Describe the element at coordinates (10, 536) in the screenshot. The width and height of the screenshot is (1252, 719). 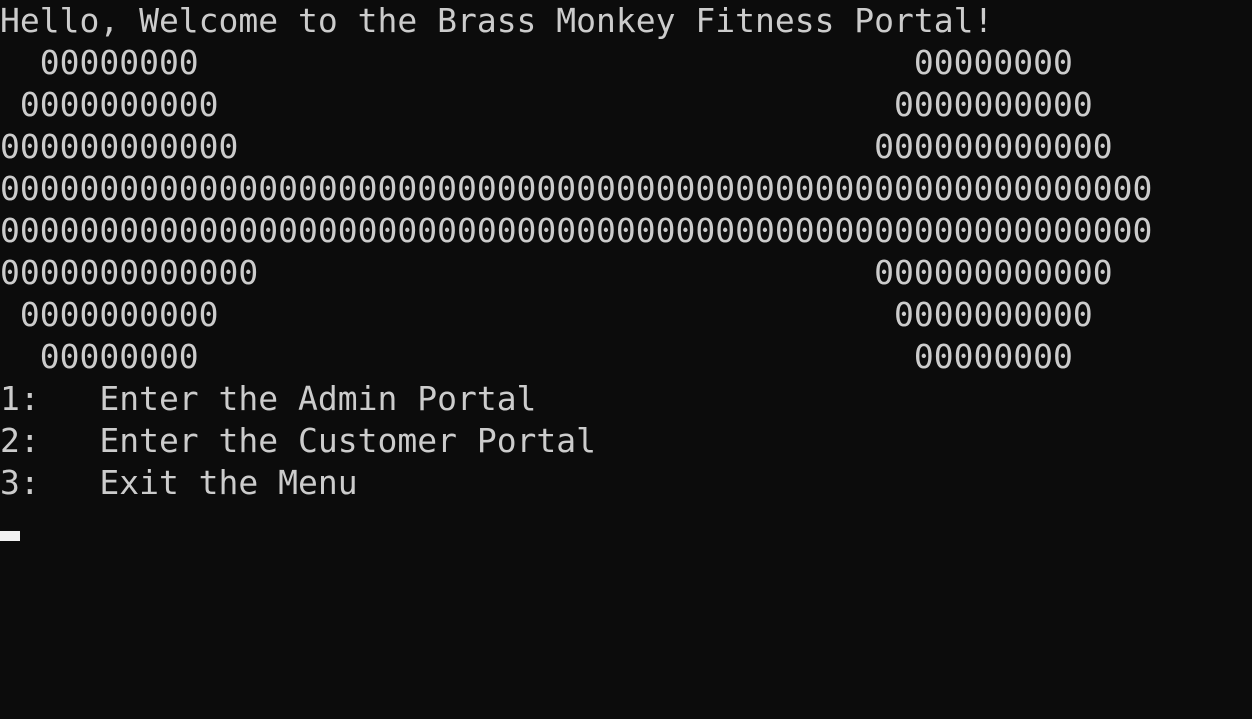
I see `text-cursor` at that location.